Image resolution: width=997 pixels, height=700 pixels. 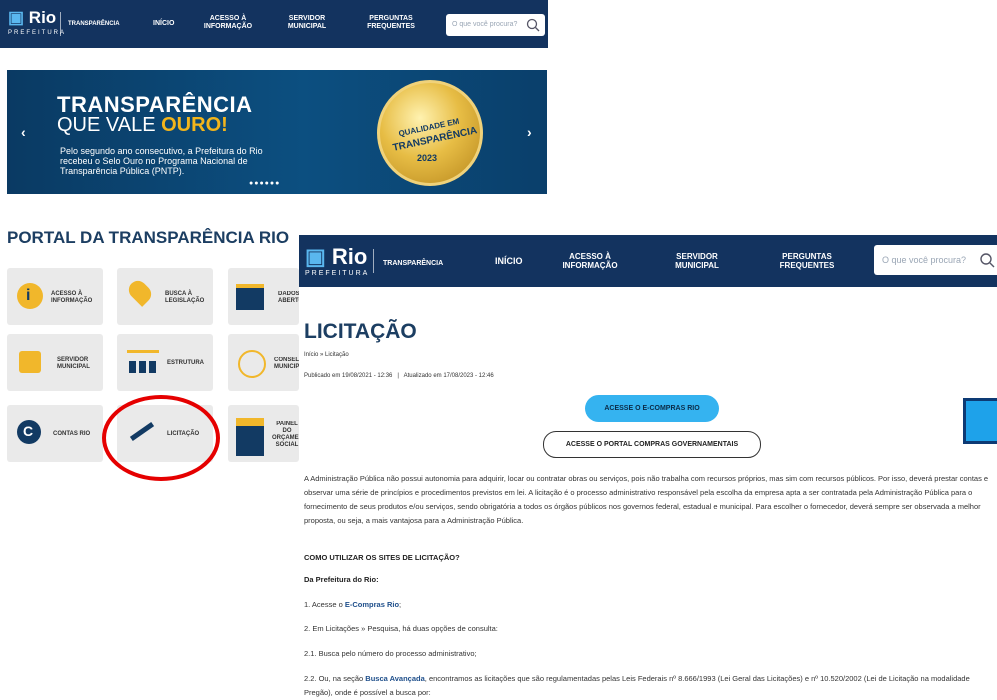 What do you see at coordinates (394, 678) in the screenshot?
I see `busca-avancada-link: Busca Avançada` at bounding box center [394, 678].